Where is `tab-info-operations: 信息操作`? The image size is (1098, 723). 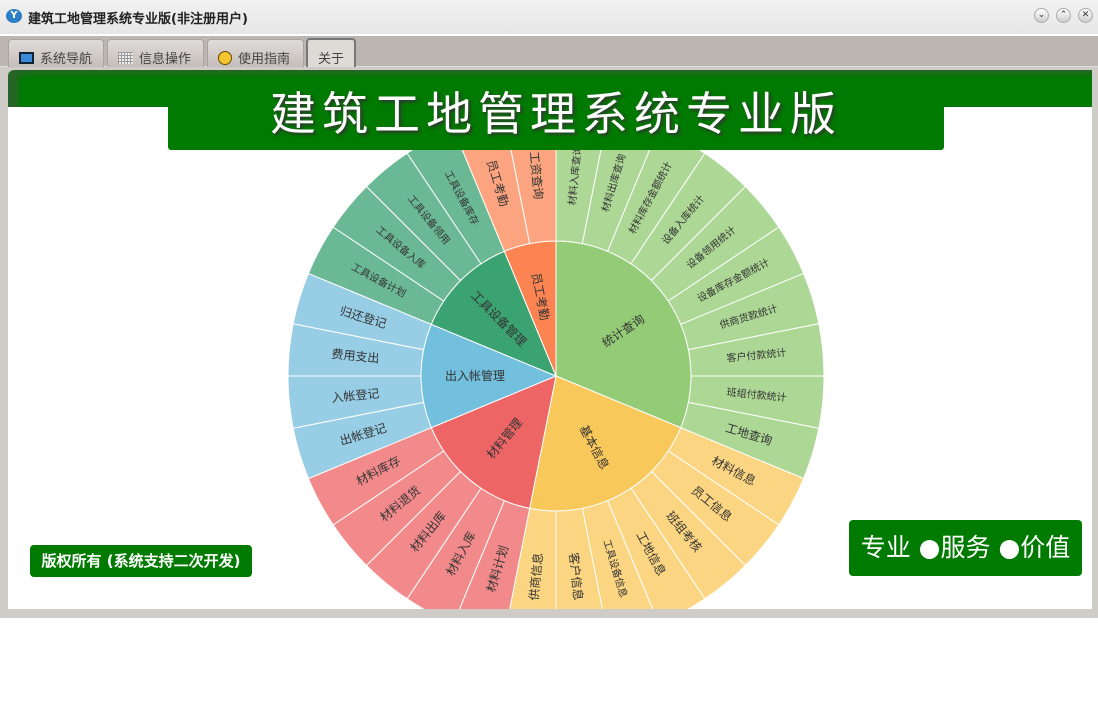 tab-info-operations: 信息操作 is located at coordinates (155, 53).